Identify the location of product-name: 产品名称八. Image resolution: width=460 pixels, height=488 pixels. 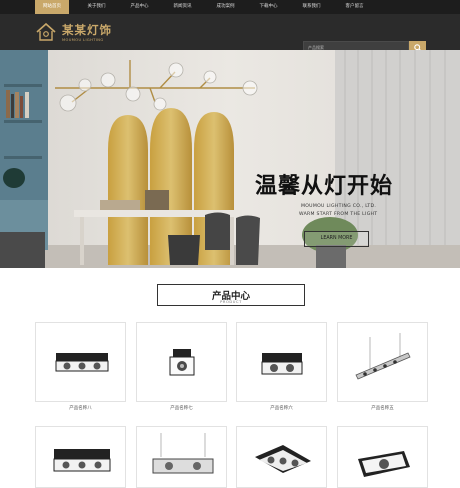
(80, 408).